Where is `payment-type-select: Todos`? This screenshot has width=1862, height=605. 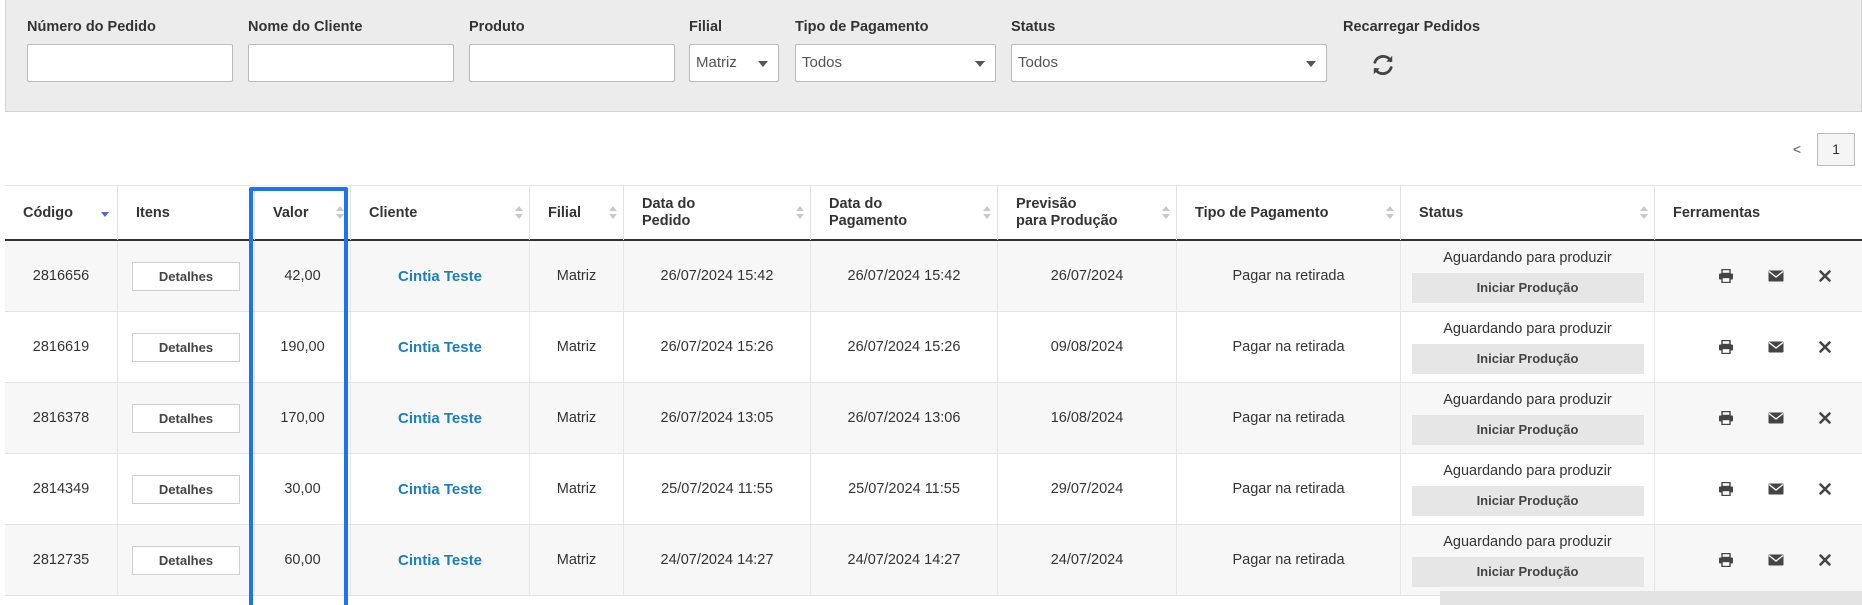
payment-type-select: Todos is located at coordinates (895, 63).